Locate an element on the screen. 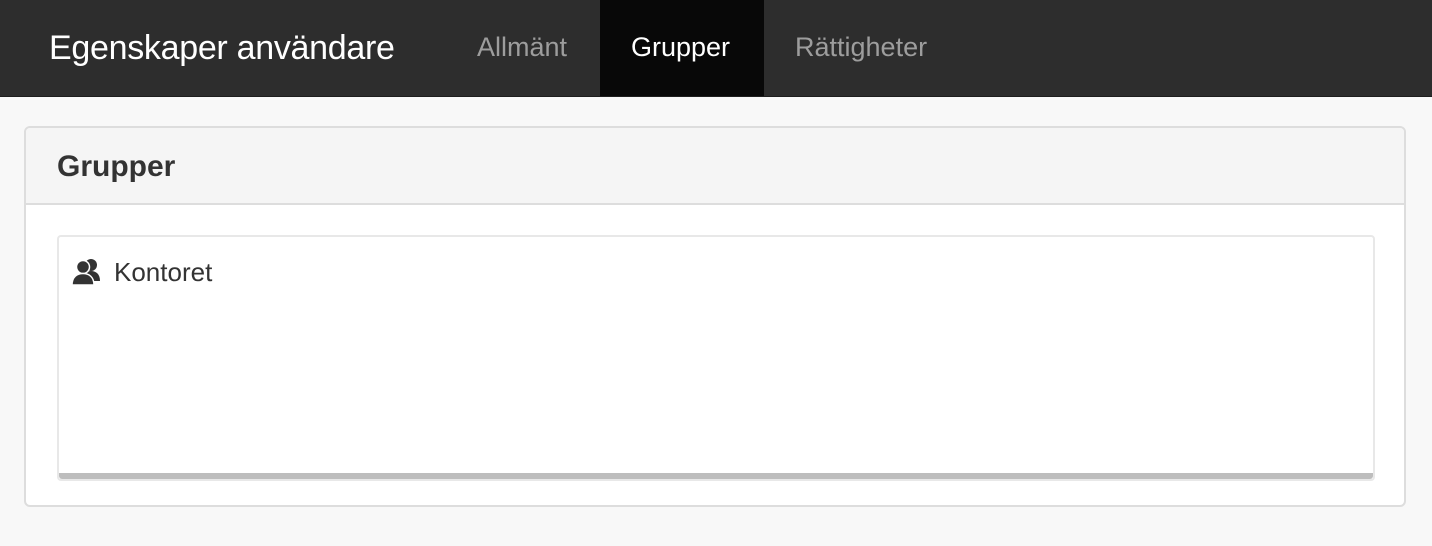 This screenshot has width=1432, height=546. group-label: Kontoret is located at coordinates (163, 271).